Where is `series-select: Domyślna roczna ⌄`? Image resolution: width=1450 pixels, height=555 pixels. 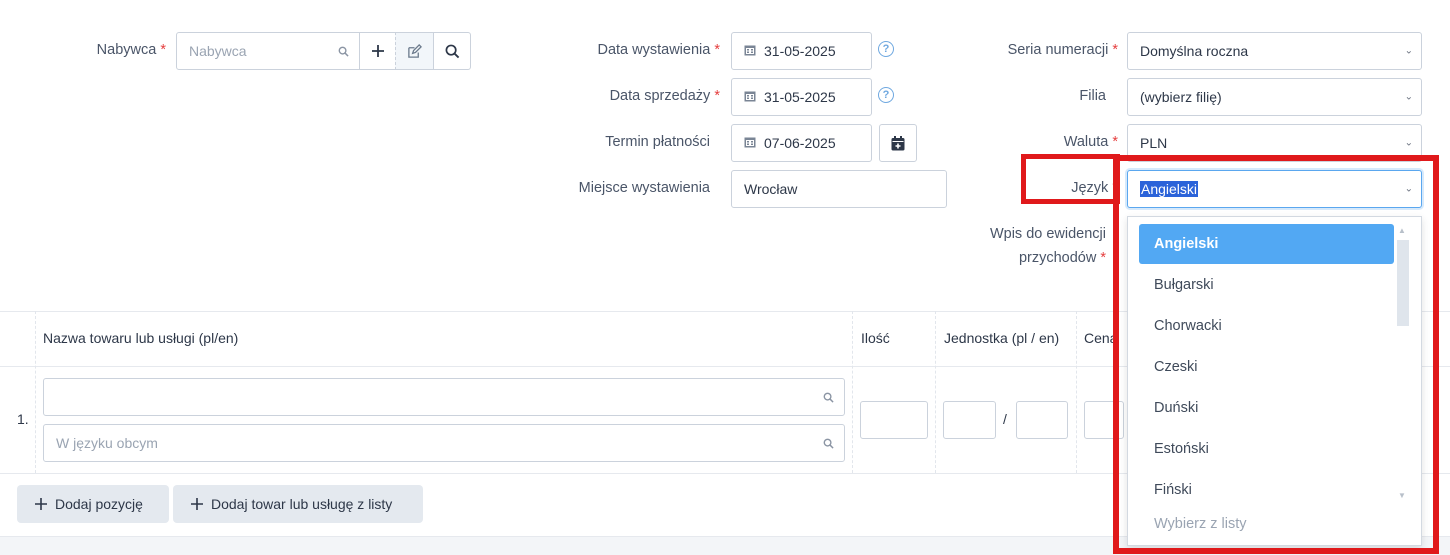
series-select: Domyślna roczna ⌄ is located at coordinates (1274, 51).